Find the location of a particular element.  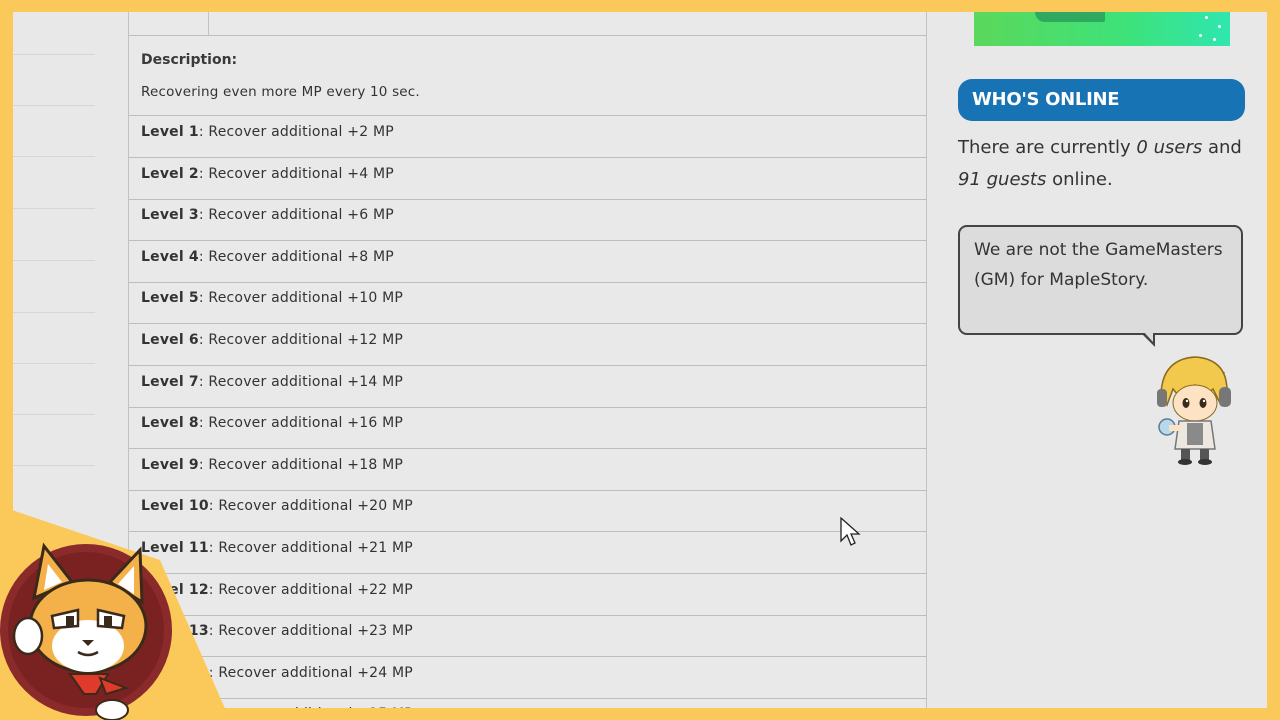

table-cell-divider is located at coordinates (208, 23).